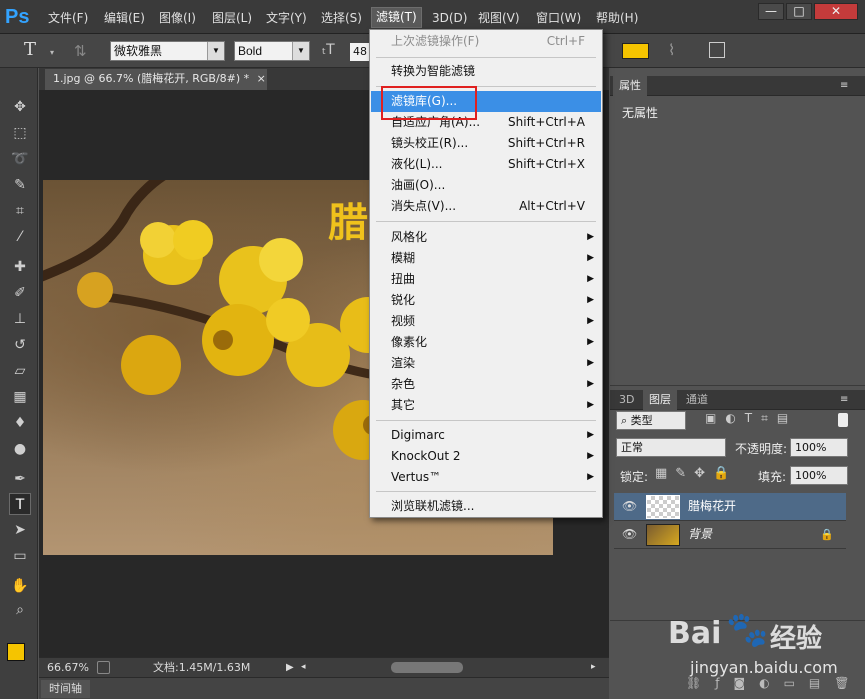 This screenshot has height=699, width=865. Describe the element at coordinates (486, 41) in the screenshot. I see `menu-item-last-filter: 上次滤镜操作(F) Ctrl+F` at that location.